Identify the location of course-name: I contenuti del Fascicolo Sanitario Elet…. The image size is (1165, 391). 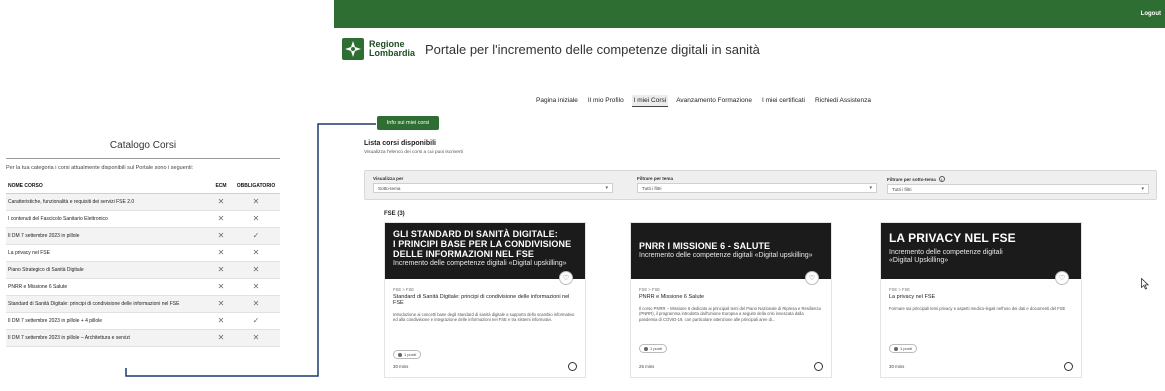
(108, 219).